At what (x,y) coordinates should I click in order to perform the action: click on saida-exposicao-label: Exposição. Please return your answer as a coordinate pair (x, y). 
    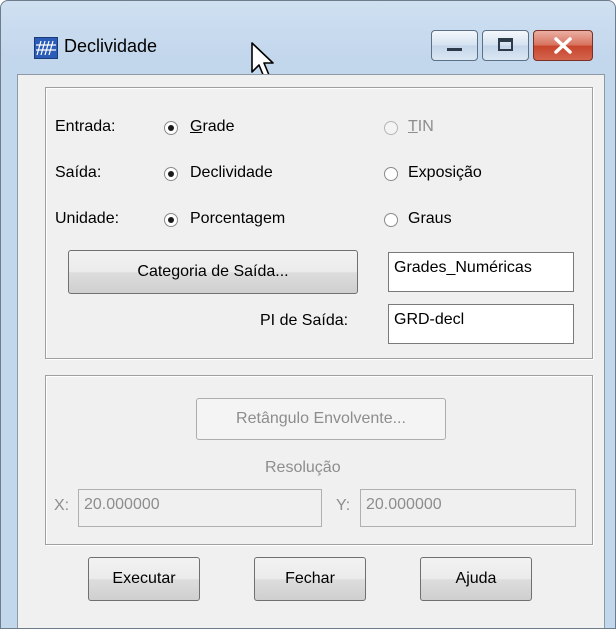
    Looking at the image, I should click on (445, 173).